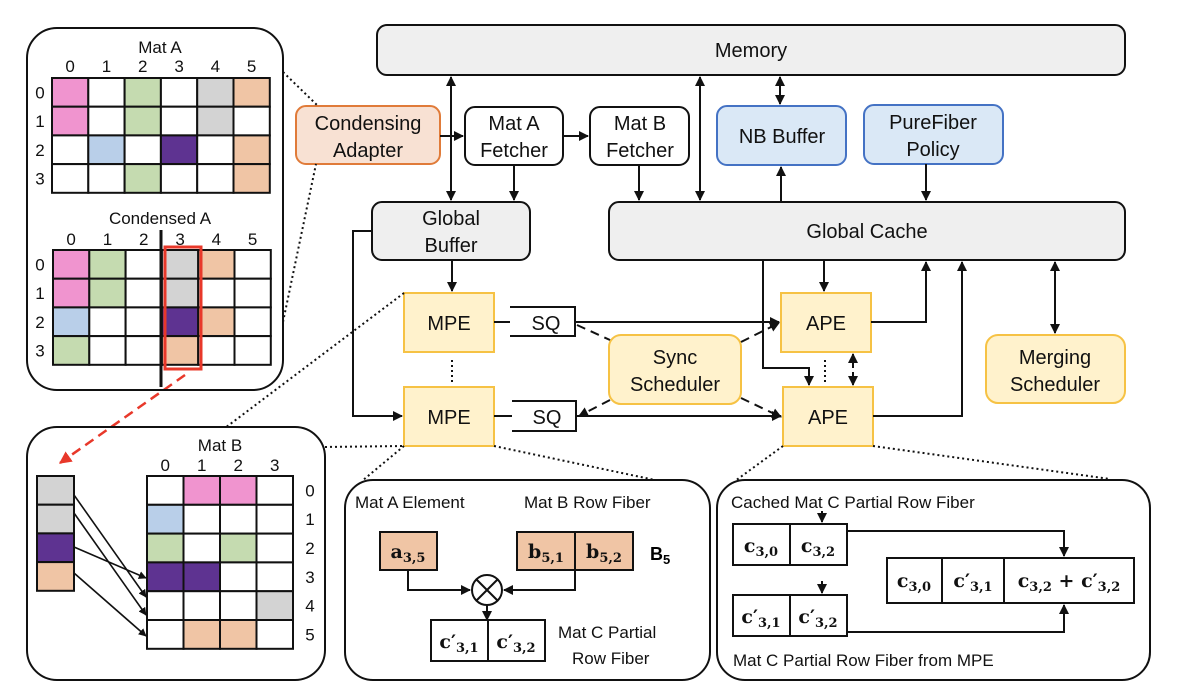 The height and width of the screenshot is (690, 1196). Describe the element at coordinates (932, 150) in the screenshot. I see `policy-label: Policy` at that location.